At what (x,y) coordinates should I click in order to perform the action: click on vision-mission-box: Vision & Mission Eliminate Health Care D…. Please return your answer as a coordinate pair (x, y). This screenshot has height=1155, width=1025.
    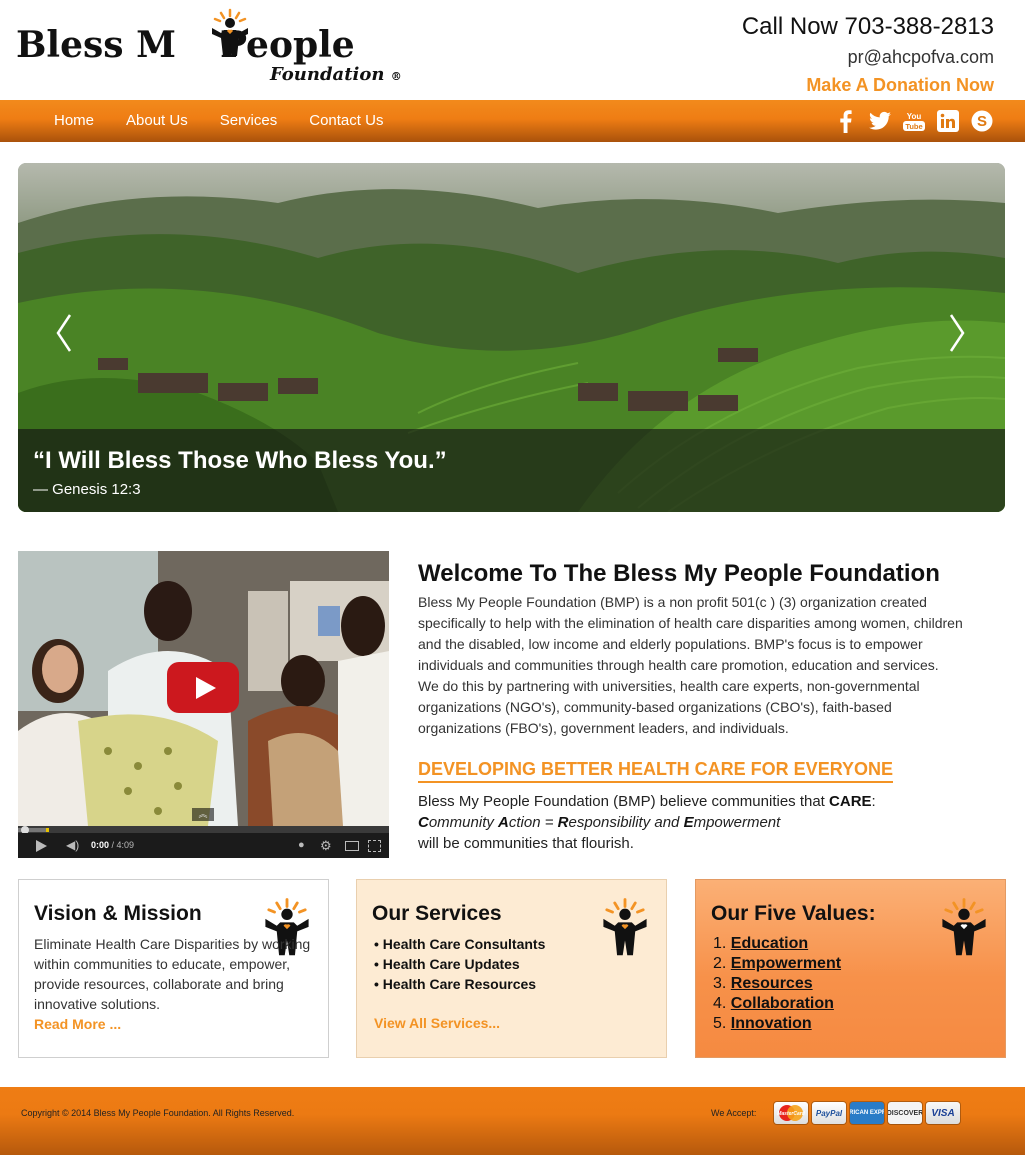
    Looking at the image, I should click on (173, 968).